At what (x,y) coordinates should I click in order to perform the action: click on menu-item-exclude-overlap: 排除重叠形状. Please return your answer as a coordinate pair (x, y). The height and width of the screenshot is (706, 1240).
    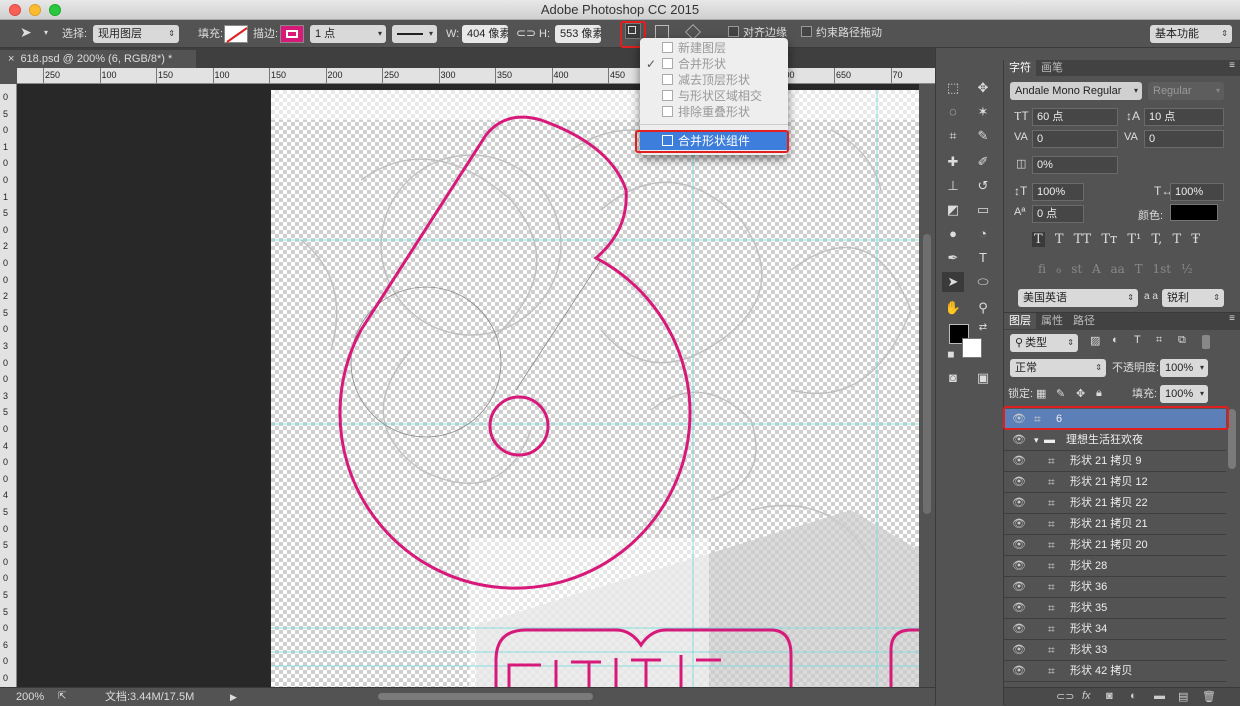
    Looking at the image, I should click on (714, 112).